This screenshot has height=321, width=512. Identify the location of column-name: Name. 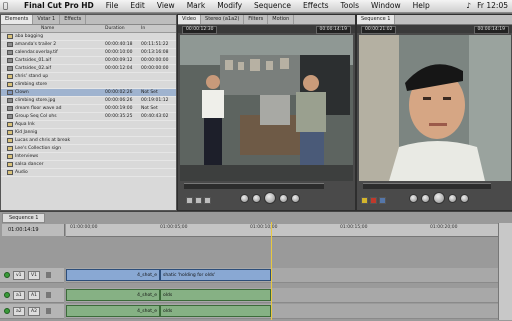
(47, 28).